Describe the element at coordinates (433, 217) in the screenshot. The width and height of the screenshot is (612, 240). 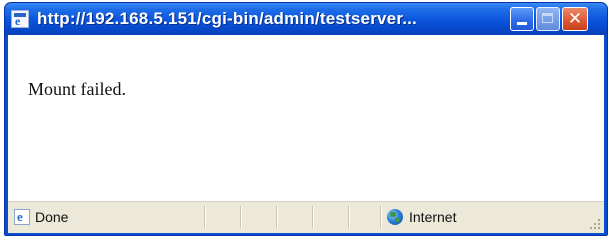
I see `security-zone-label: Internet` at that location.